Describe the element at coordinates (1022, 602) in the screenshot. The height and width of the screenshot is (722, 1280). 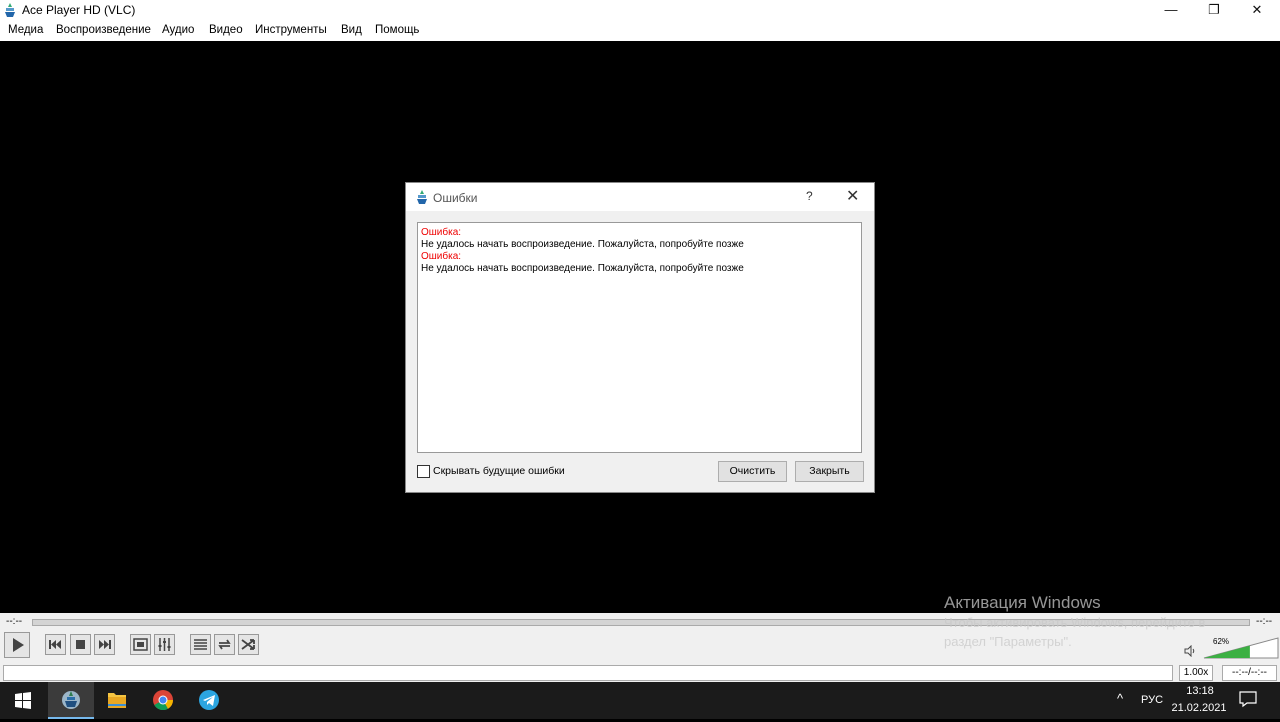
I see `watermark-title: Активация Windows` at that location.